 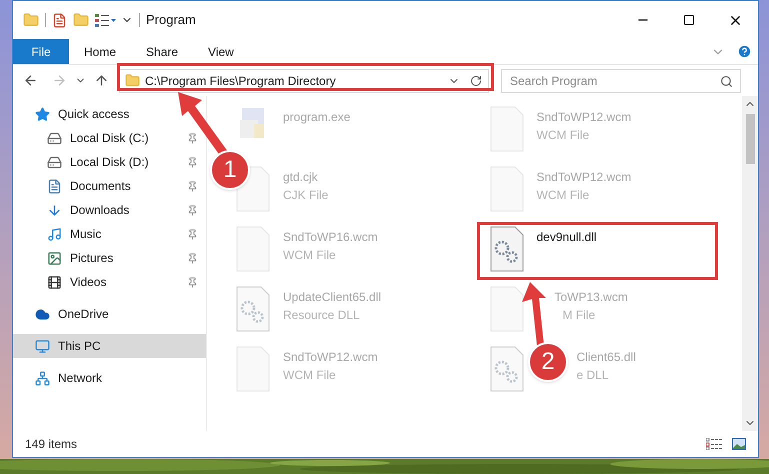 I want to click on sidebar-item: Pictures, so click(x=109, y=258).